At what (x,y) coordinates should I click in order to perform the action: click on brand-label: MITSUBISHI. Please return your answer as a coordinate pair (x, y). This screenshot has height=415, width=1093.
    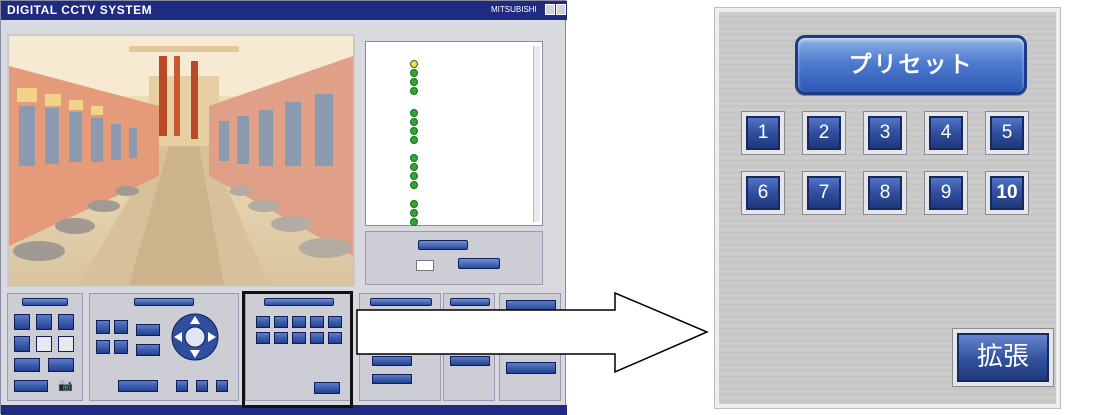
    Looking at the image, I should click on (514, 9).